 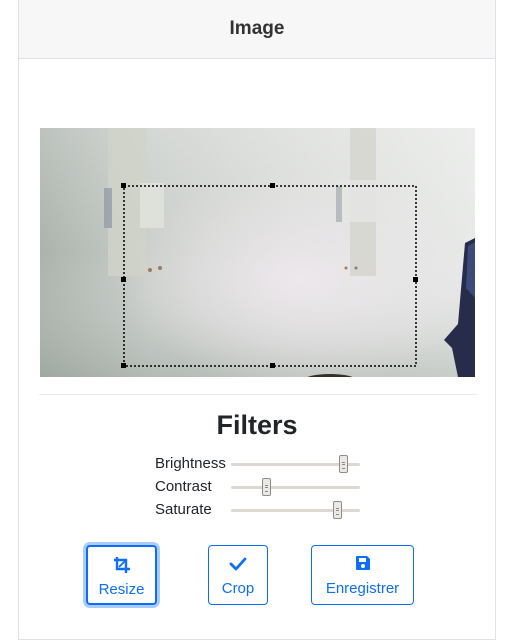 I want to click on crop-button: Crop, so click(x=238, y=575).